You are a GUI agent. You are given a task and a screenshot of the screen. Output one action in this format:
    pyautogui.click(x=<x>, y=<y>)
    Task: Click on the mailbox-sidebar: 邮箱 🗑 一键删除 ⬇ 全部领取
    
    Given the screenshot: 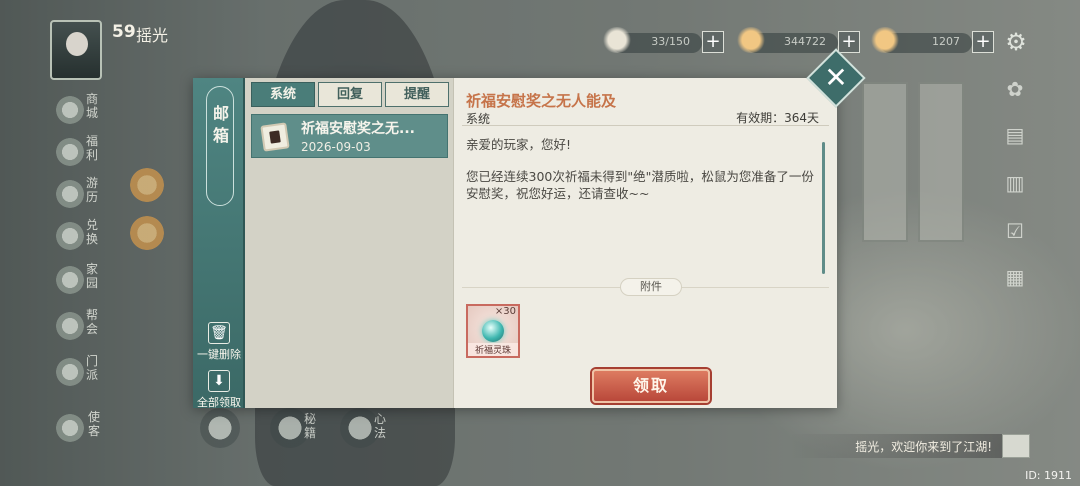 What is the action you would take?
    pyautogui.click(x=219, y=244)
    